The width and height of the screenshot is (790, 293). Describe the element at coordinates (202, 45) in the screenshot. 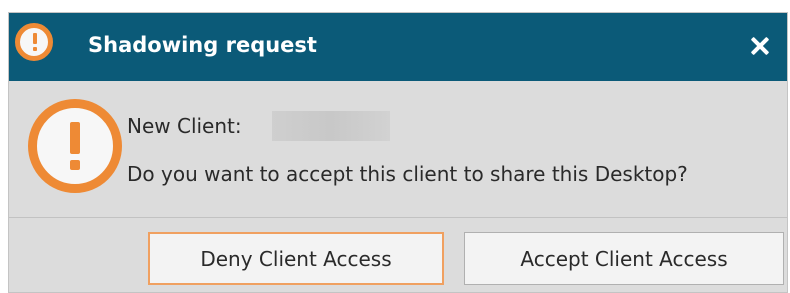

I see `dialog-title: Shadowing request` at that location.